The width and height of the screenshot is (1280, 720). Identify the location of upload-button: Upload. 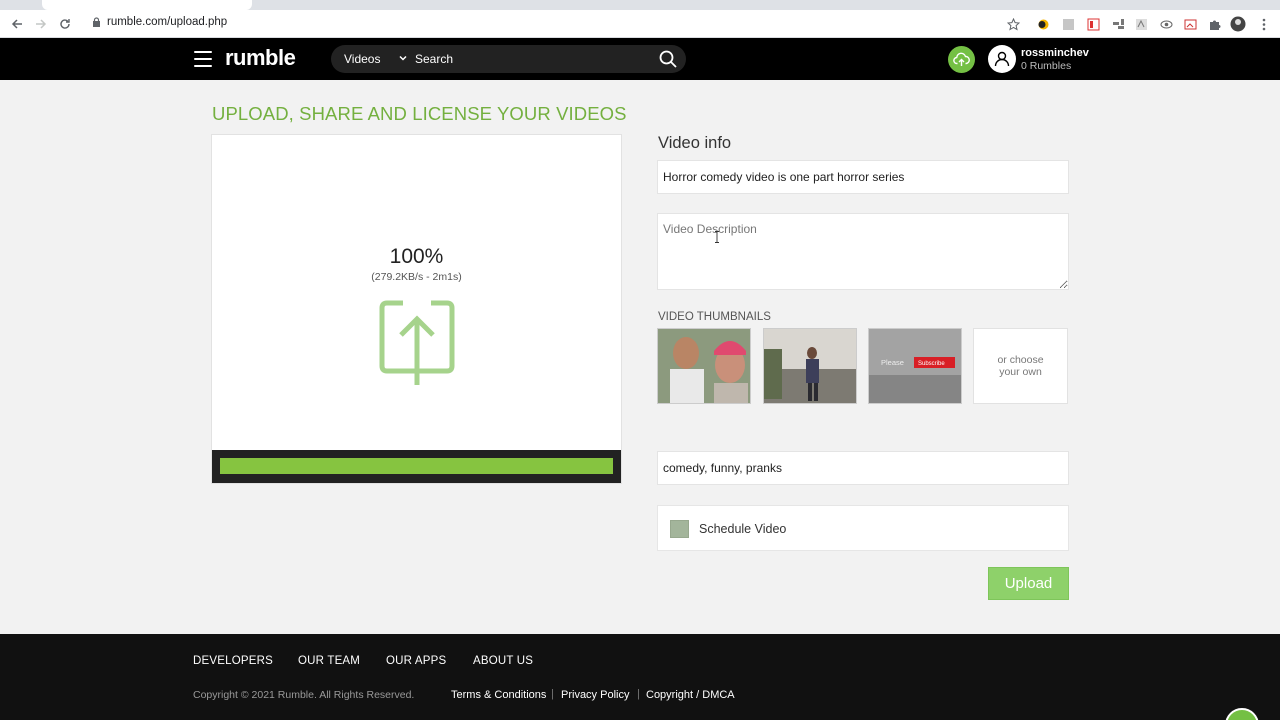
(1028, 583).